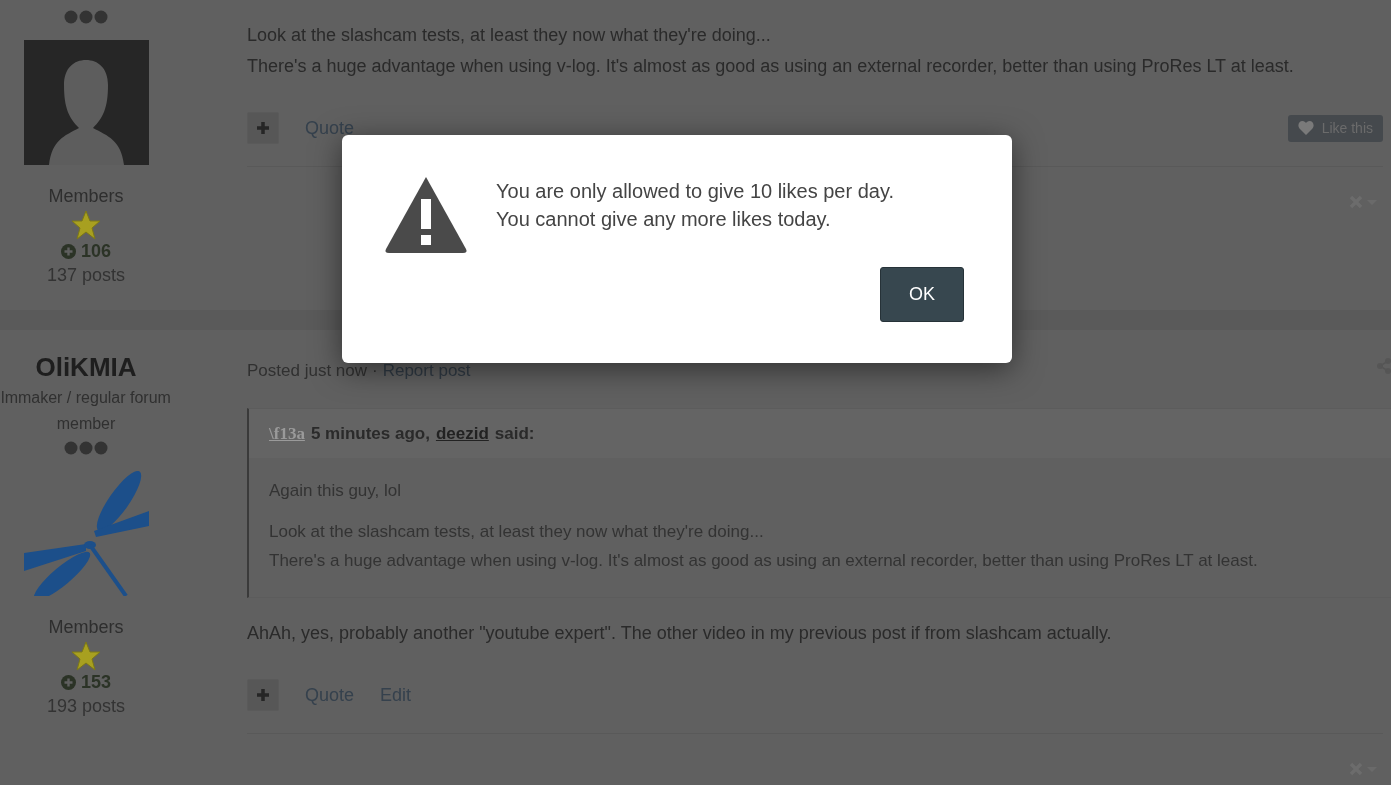 The width and height of the screenshot is (1391, 785). Describe the element at coordinates (370, 433) in the screenshot. I see `quote-time: 5 minutes ago,` at that location.